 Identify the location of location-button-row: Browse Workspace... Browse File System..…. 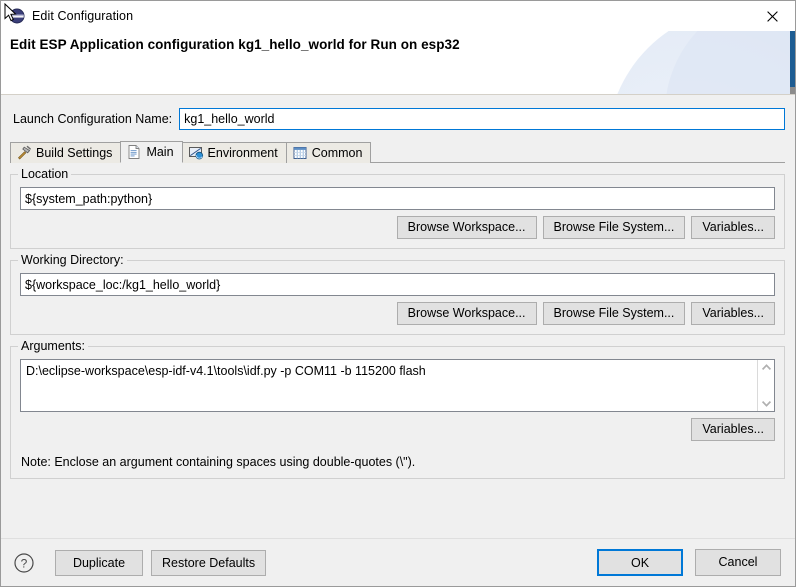
(397, 227).